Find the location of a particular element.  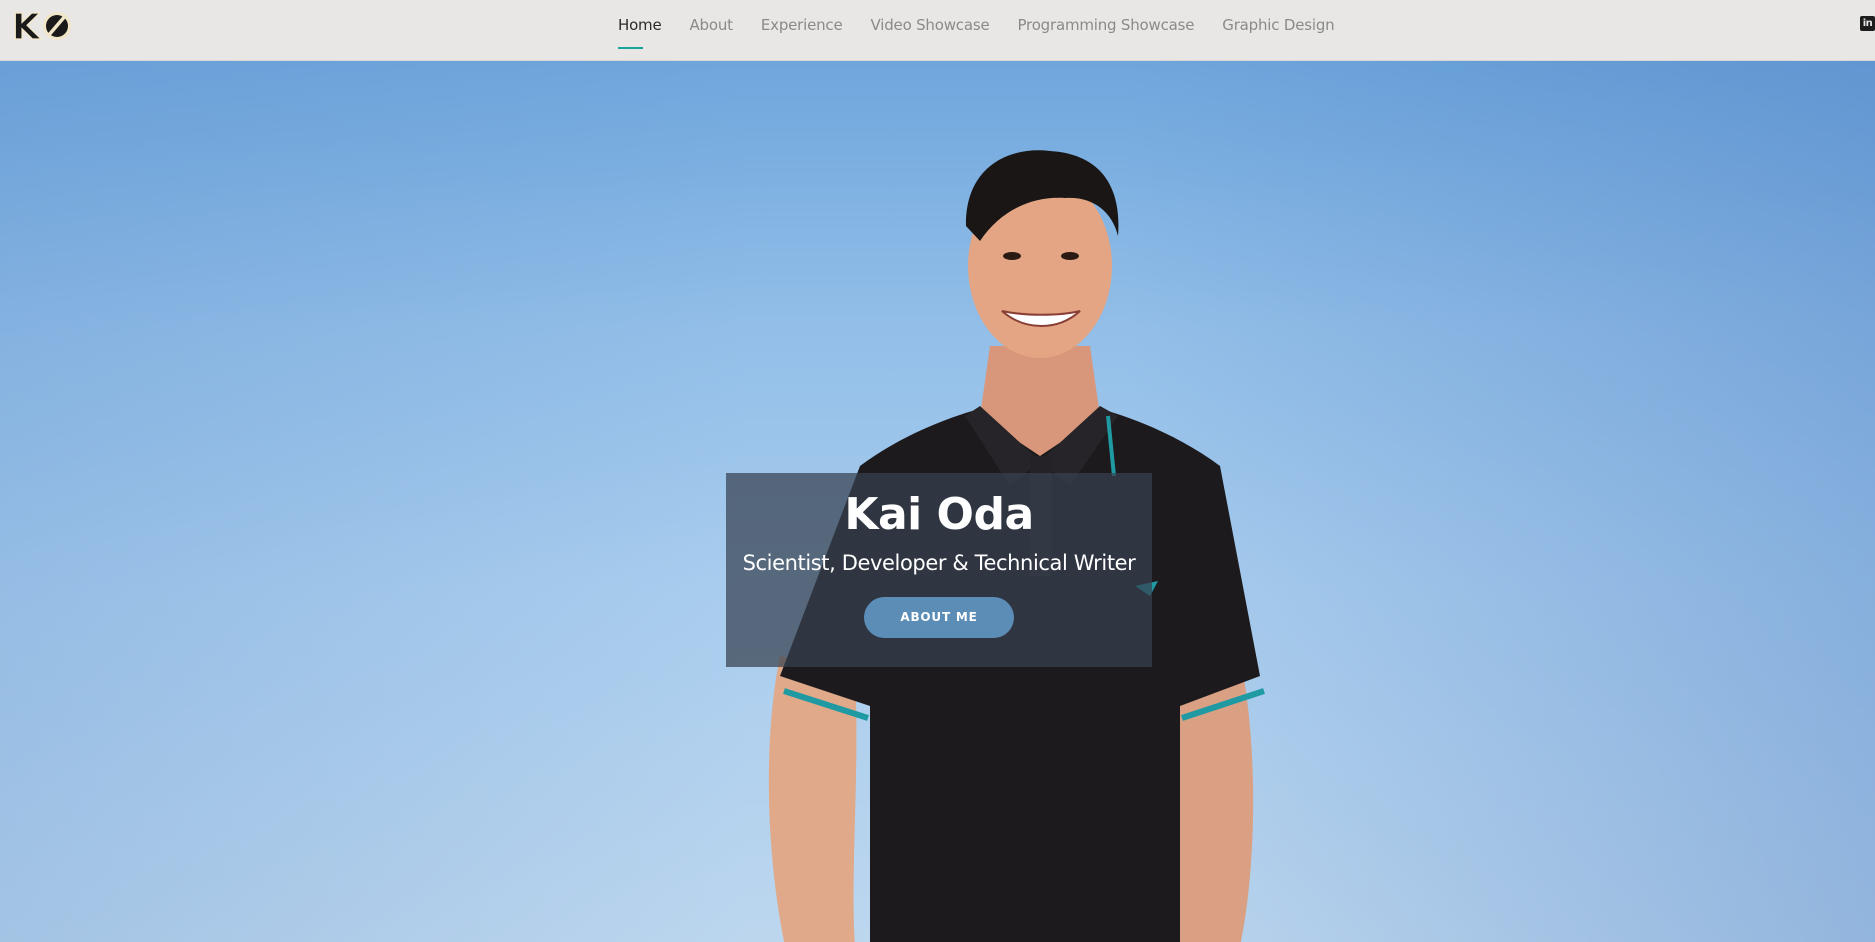

ko-logo-icon: K is located at coordinates (43, 25).